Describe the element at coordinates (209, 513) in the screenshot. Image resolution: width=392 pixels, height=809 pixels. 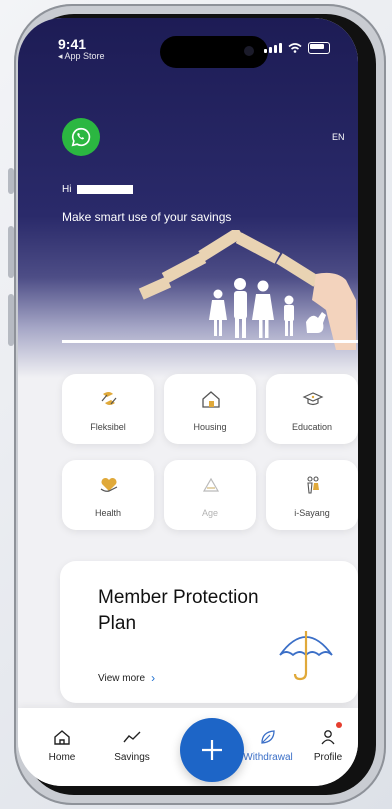
I see `category-label: Age` at that location.